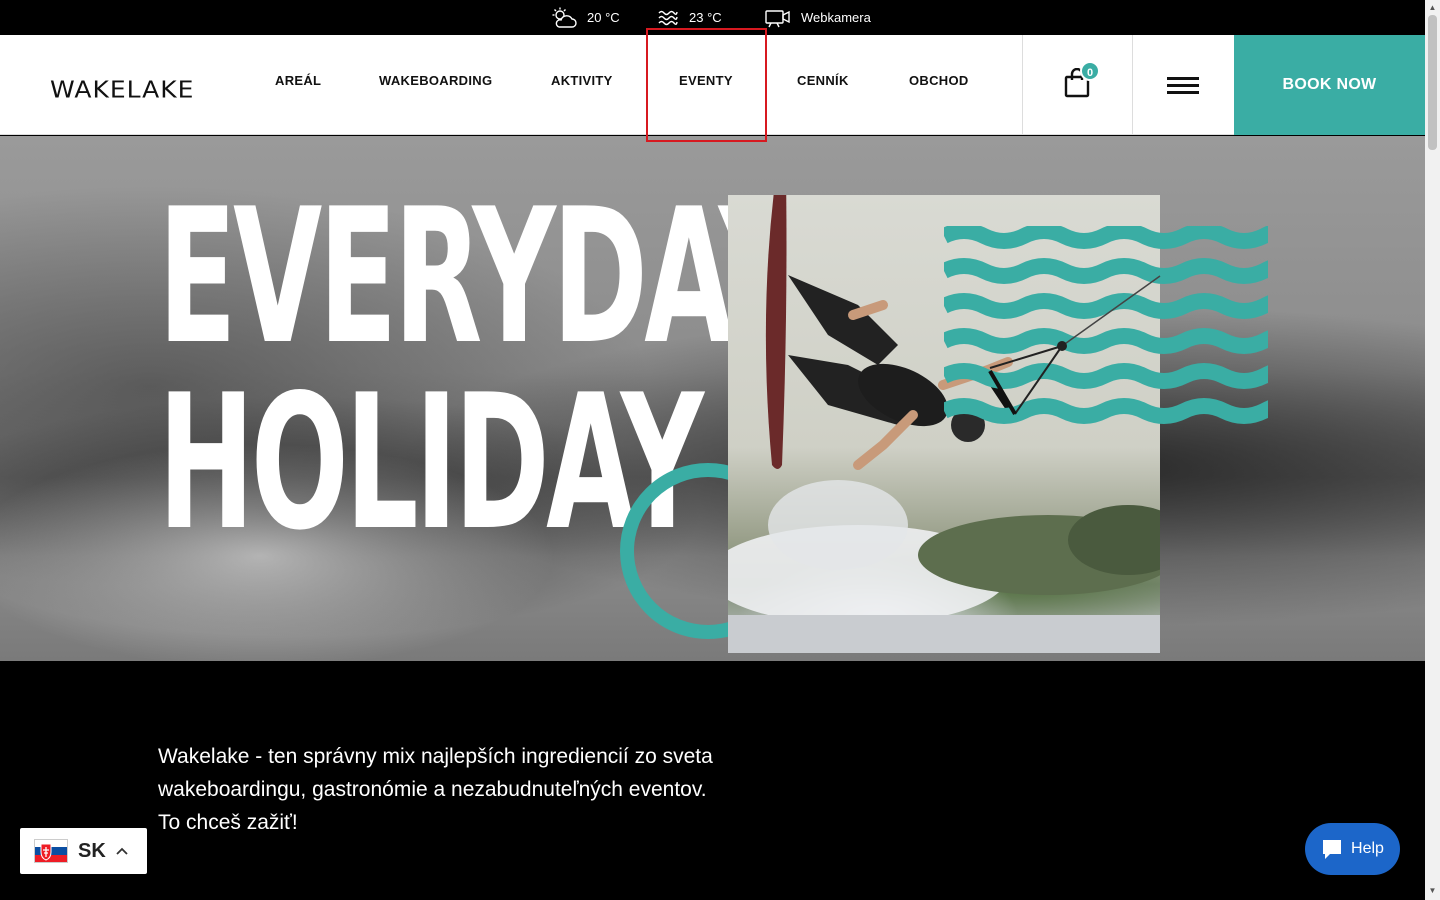  Describe the element at coordinates (92, 850) in the screenshot. I see `language-code: SK` at that location.